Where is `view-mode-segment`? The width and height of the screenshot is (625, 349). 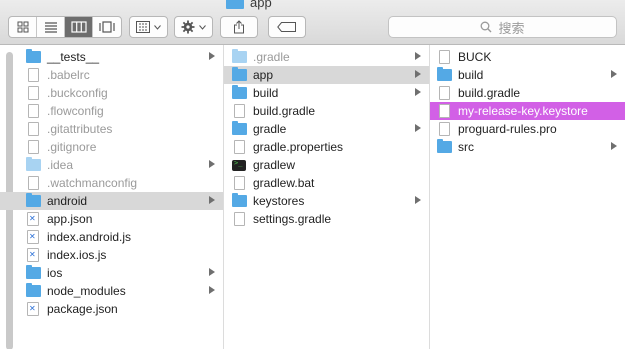
view-mode-segment is located at coordinates (65, 27).